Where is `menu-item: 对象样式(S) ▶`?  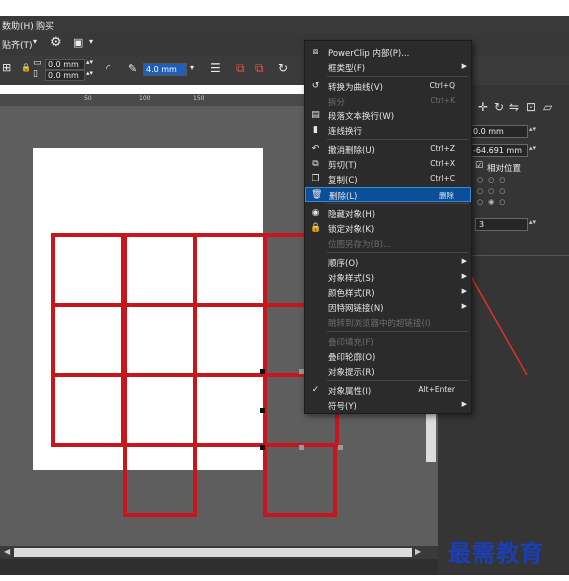 menu-item: 对象样式(S) ▶ is located at coordinates (388, 277).